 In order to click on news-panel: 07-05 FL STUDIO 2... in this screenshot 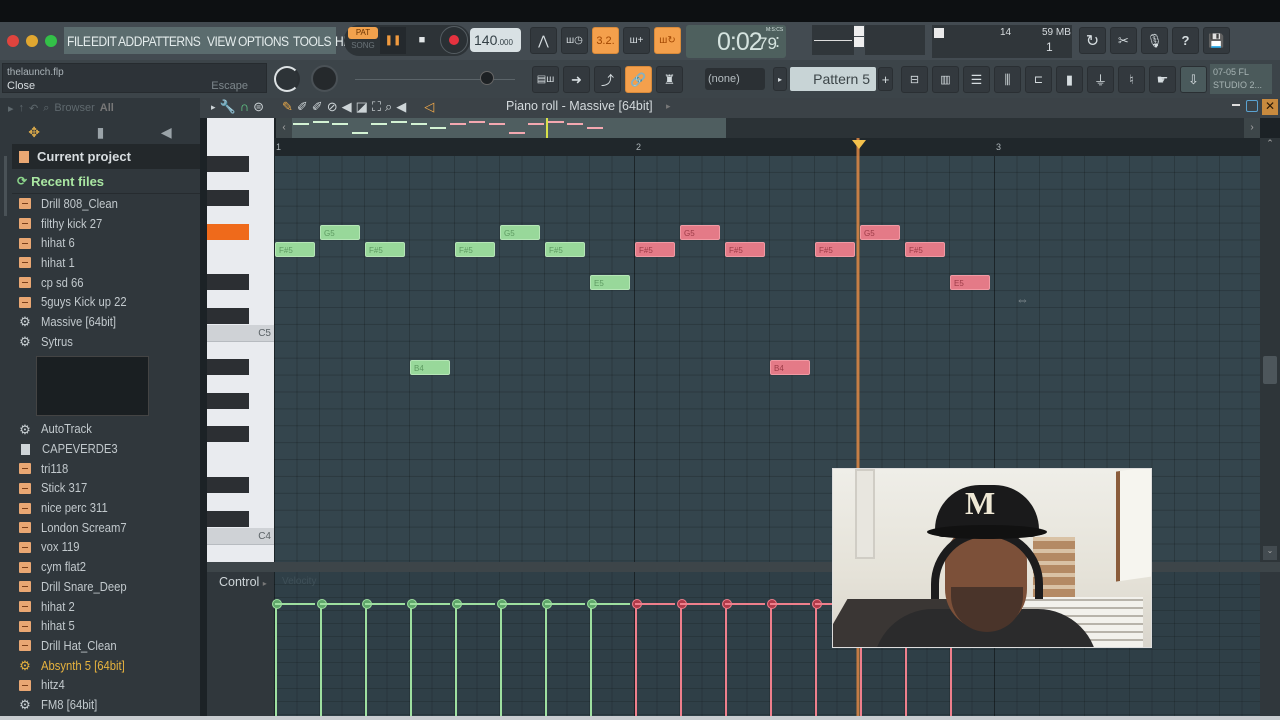, I will do `click(1241, 79)`.